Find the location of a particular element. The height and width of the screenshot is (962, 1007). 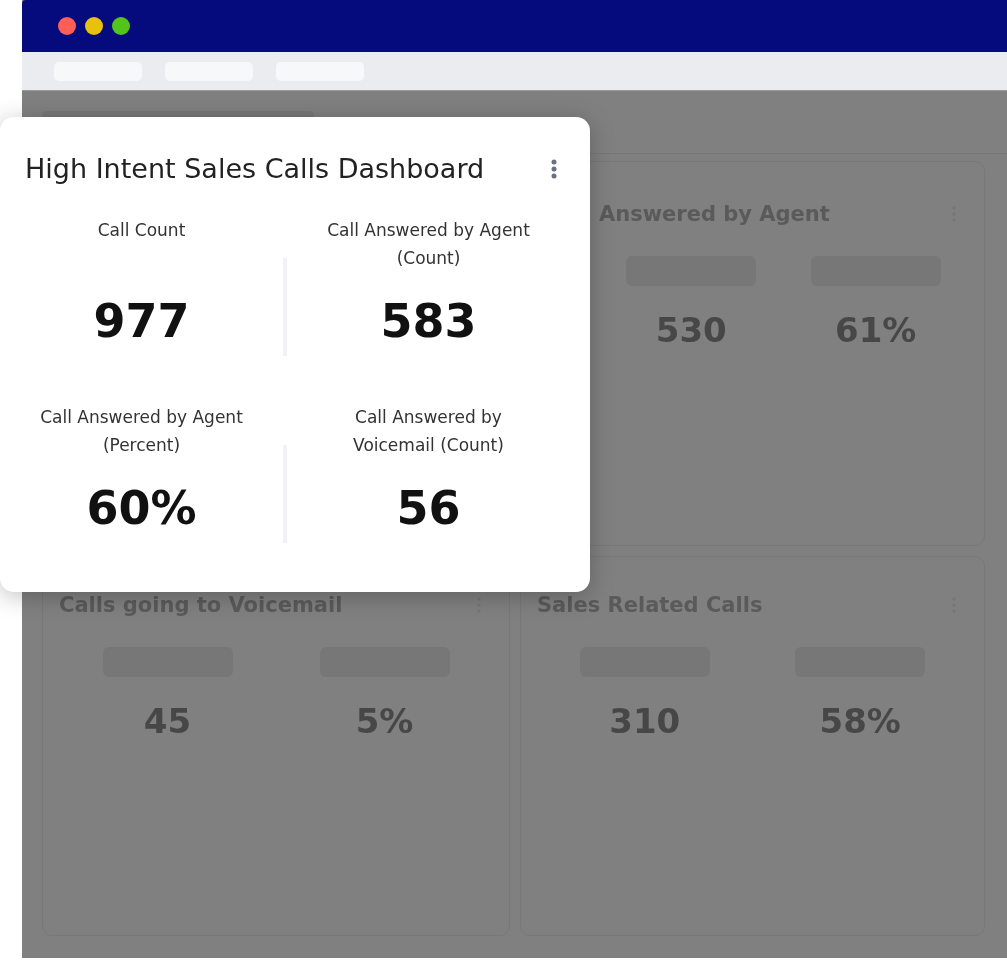

metric-value: 583 is located at coordinates (428, 321).